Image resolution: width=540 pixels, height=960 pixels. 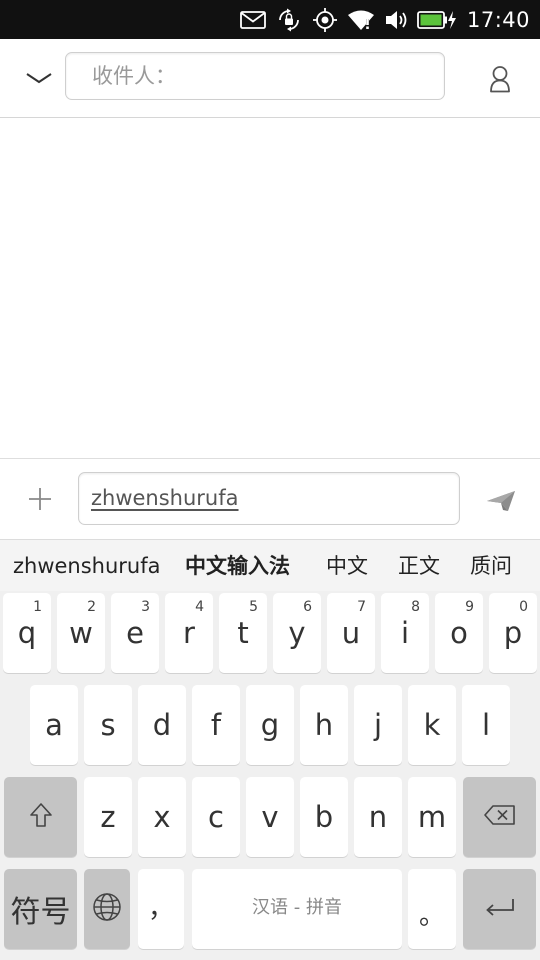 What do you see at coordinates (378, 817) in the screenshot?
I see `key-n: n` at bounding box center [378, 817].